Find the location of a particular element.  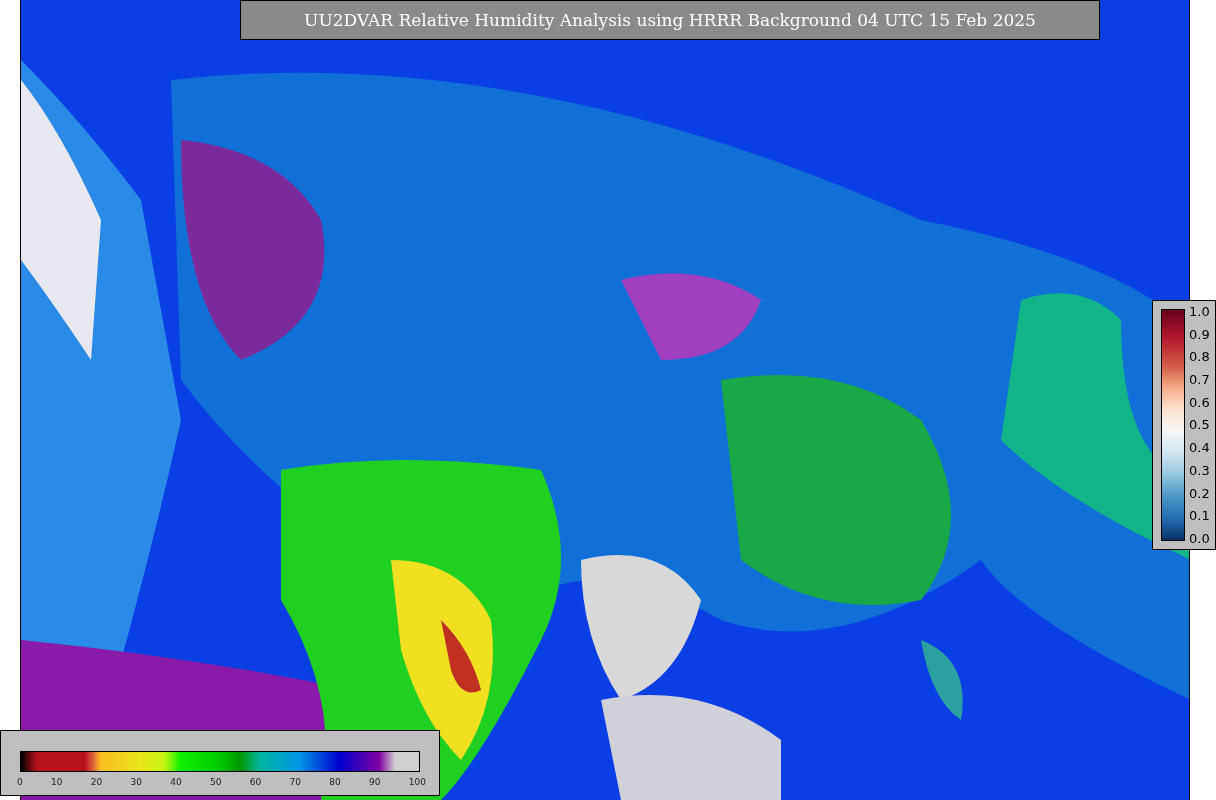

scale-label: 0.2 is located at coordinates (1199, 493).